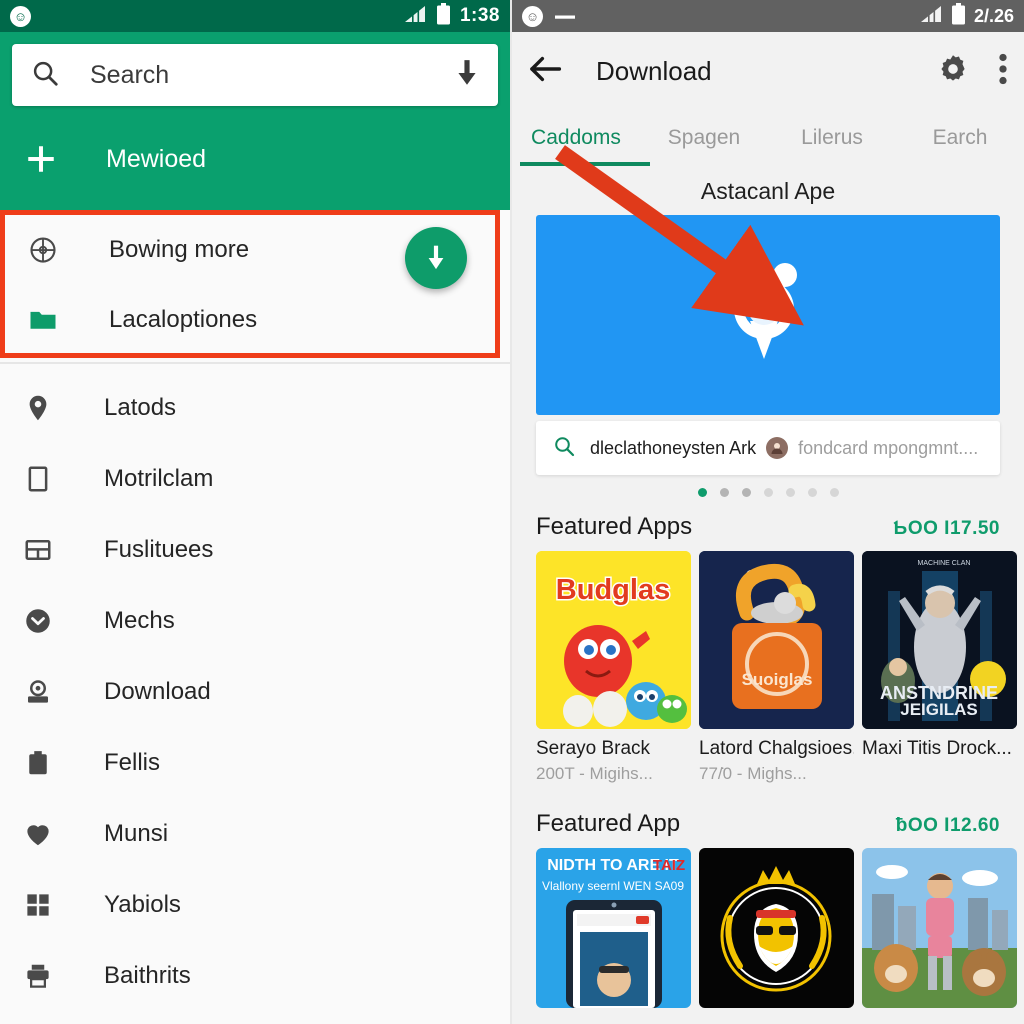 The width and height of the screenshot is (1024, 1024). What do you see at coordinates (565, 16) in the screenshot?
I see `minus-icon` at bounding box center [565, 16].